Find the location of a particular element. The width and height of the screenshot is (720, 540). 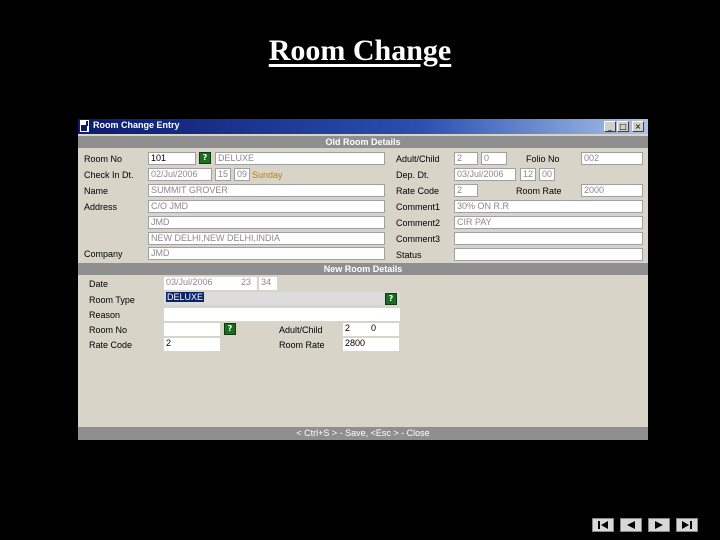

address-label: Address is located at coordinates (101, 207).